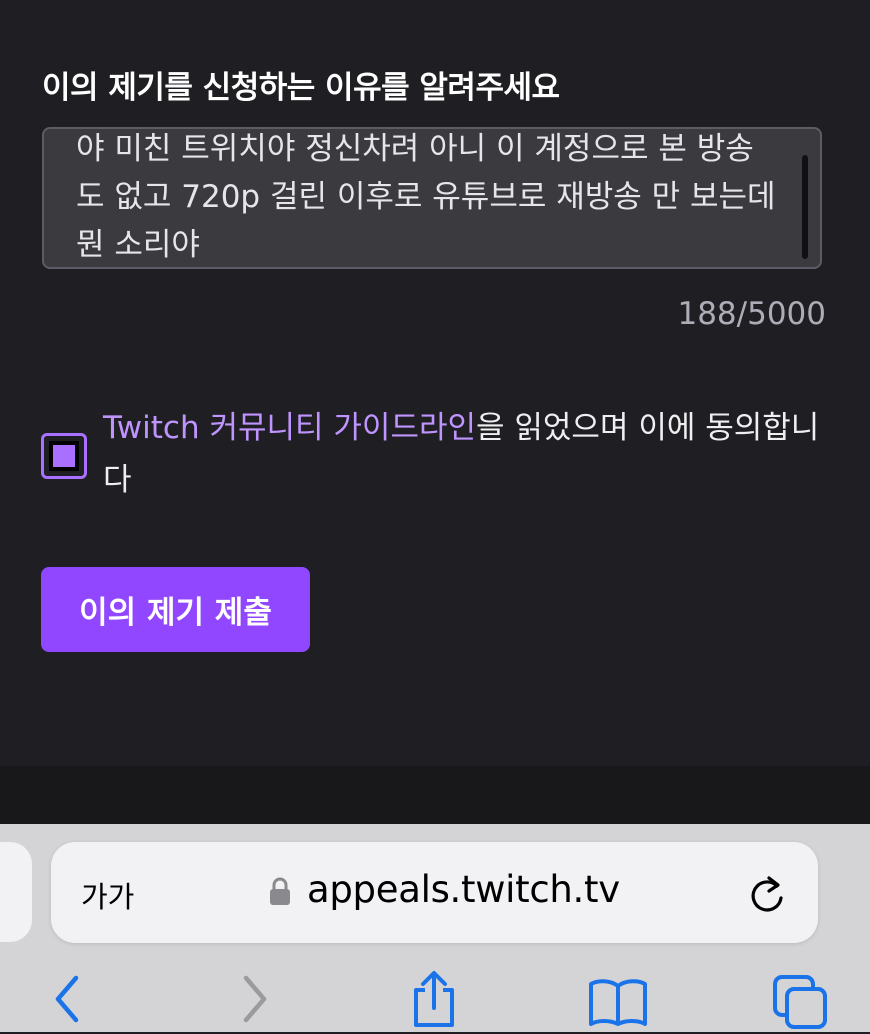 The image size is (870, 1034). I want to click on community-guidelines-link: Twitch 커뮤니티 가이드라인, so click(289, 428).